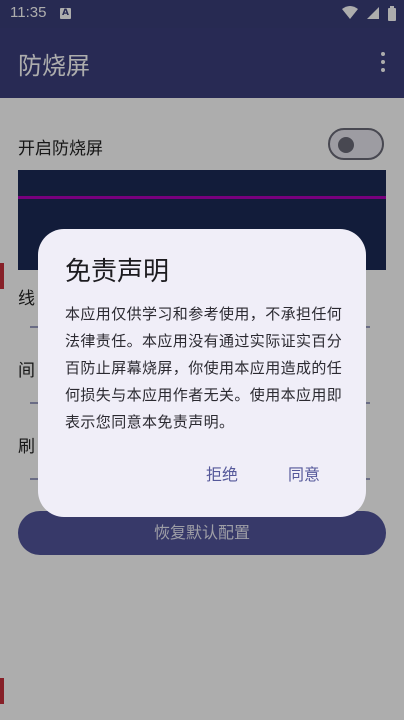 The image size is (404, 720). Describe the element at coordinates (117, 272) in the screenshot. I see `dialog-title: 免责声明` at that location.